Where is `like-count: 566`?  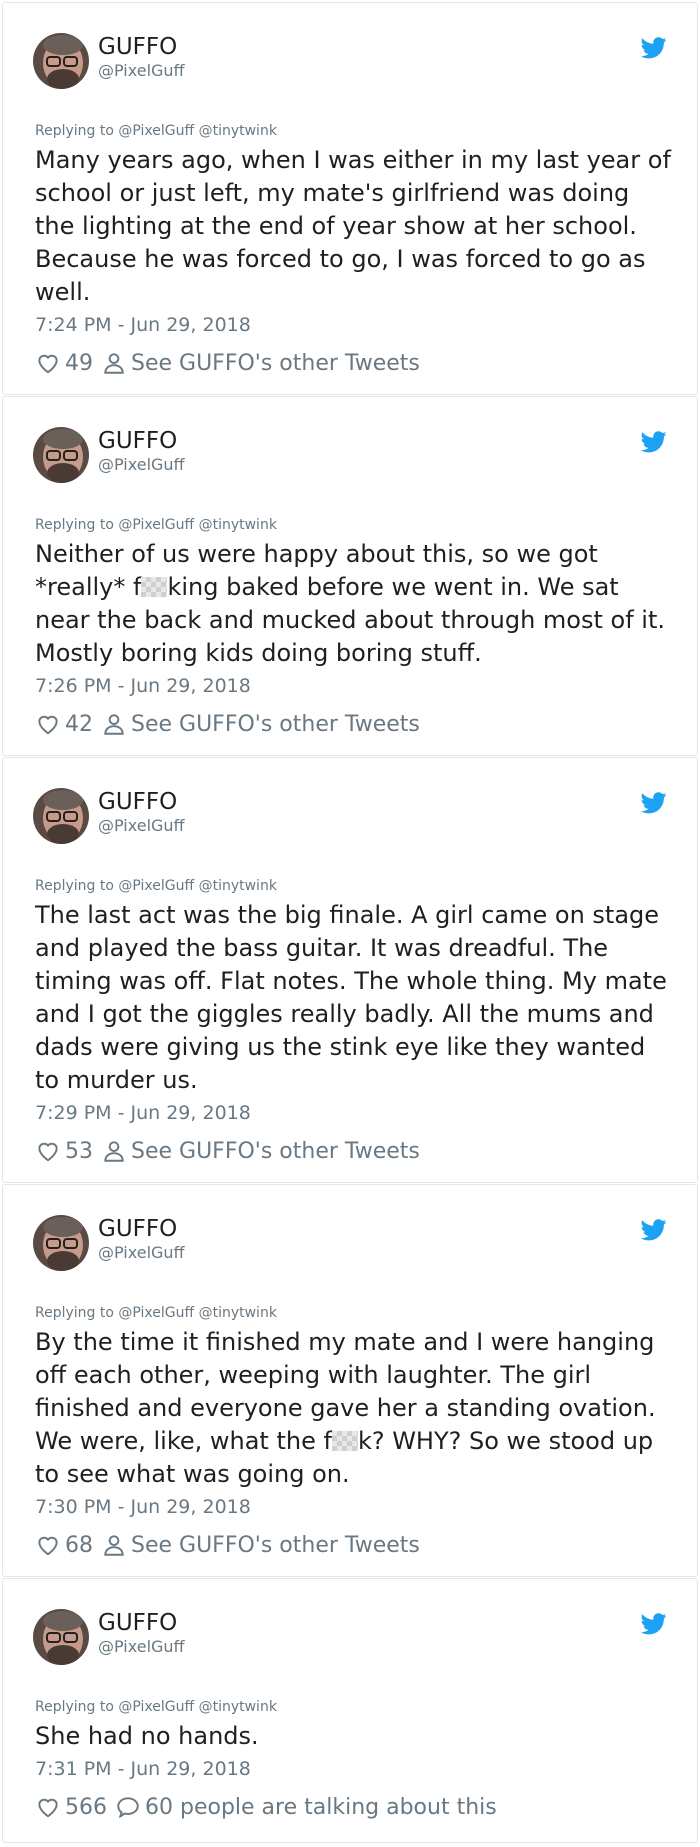 like-count: 566 is located at coordinates (86, 1807).